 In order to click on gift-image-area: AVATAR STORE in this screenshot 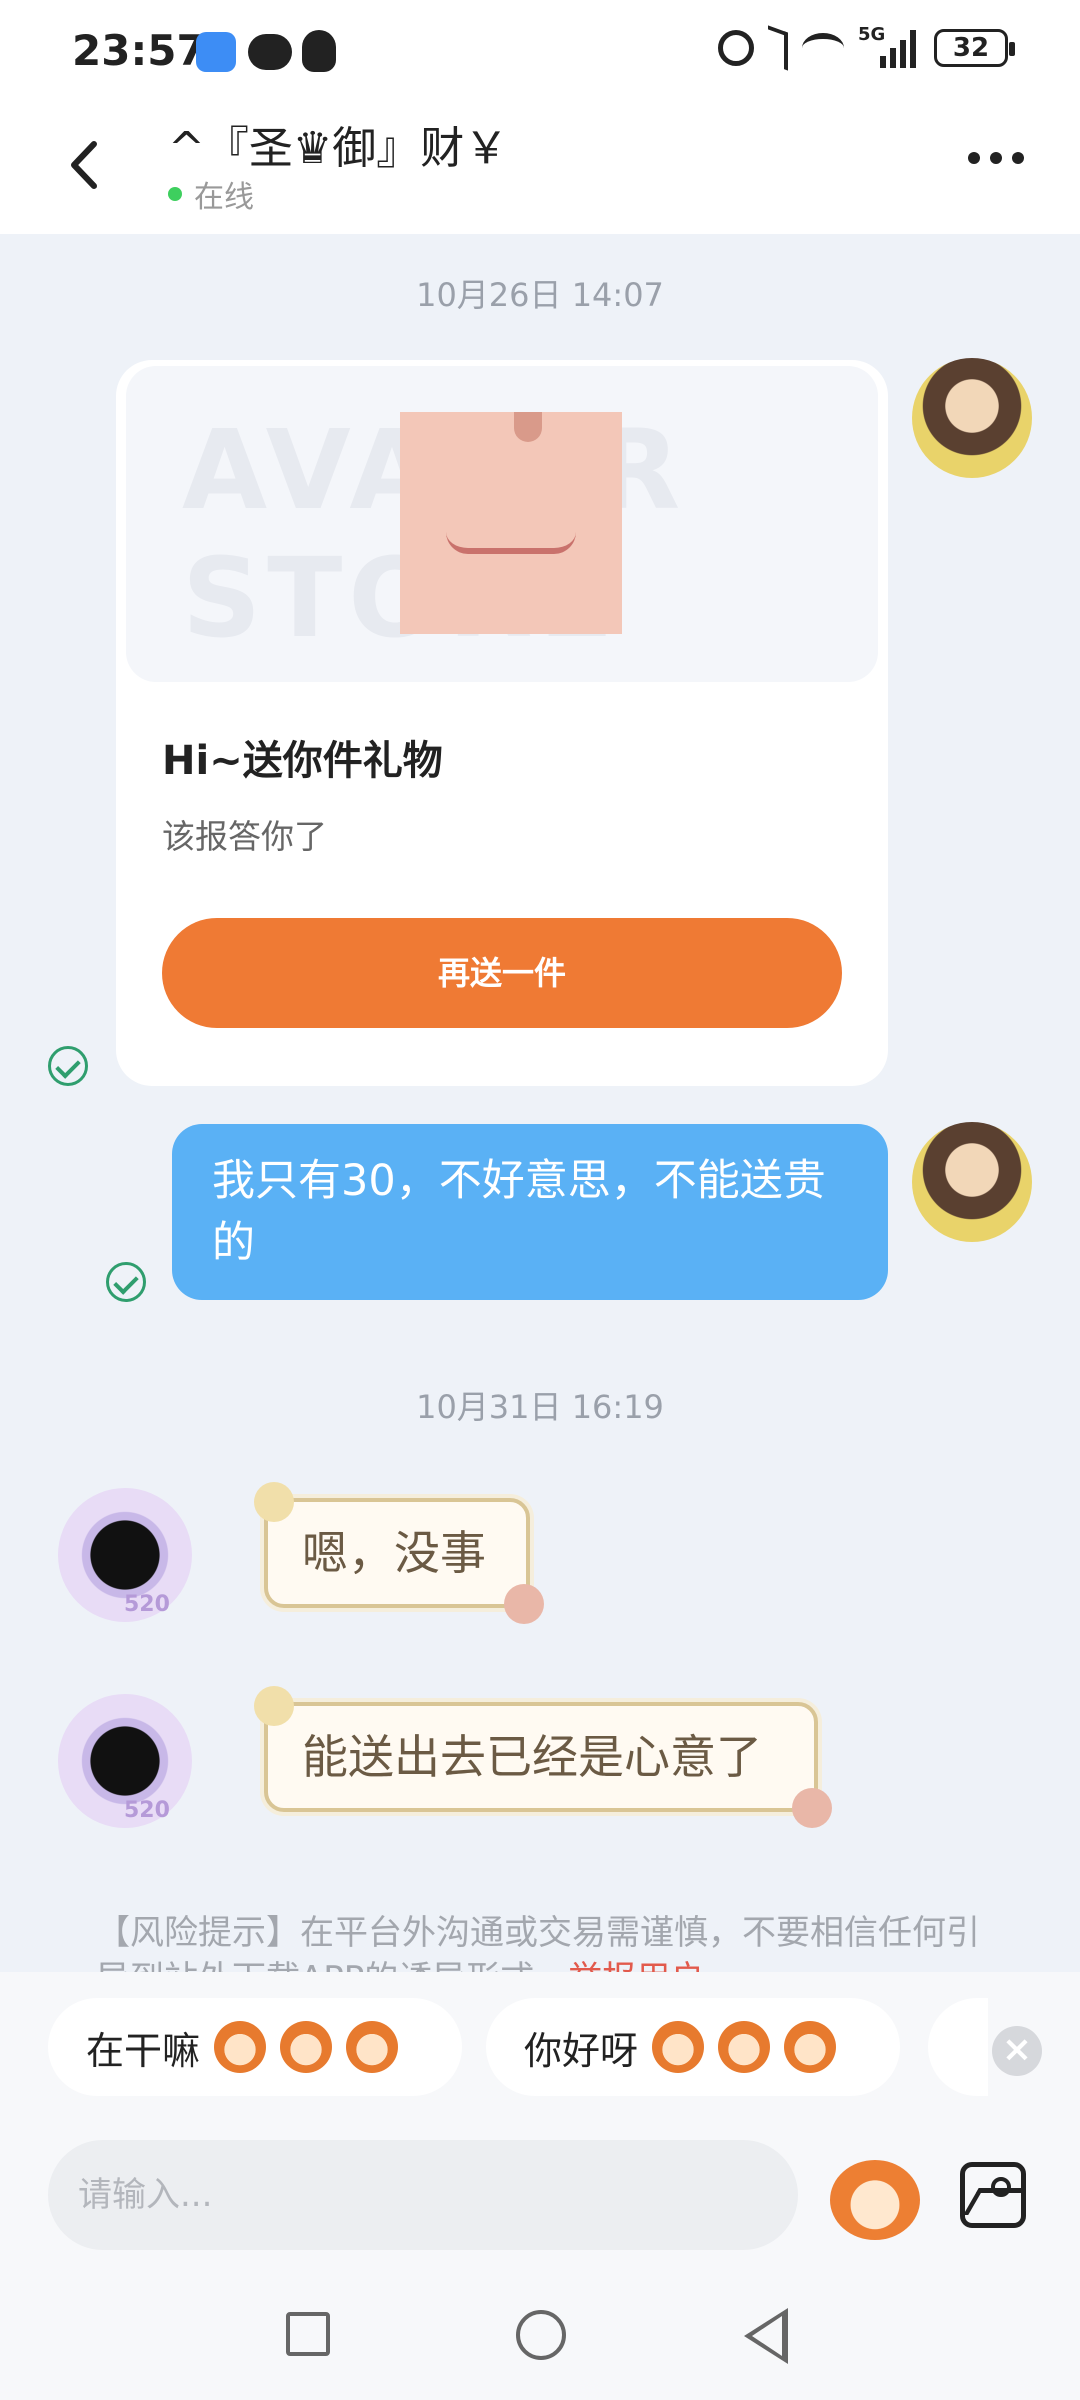, I will do `click(502, 524)`.